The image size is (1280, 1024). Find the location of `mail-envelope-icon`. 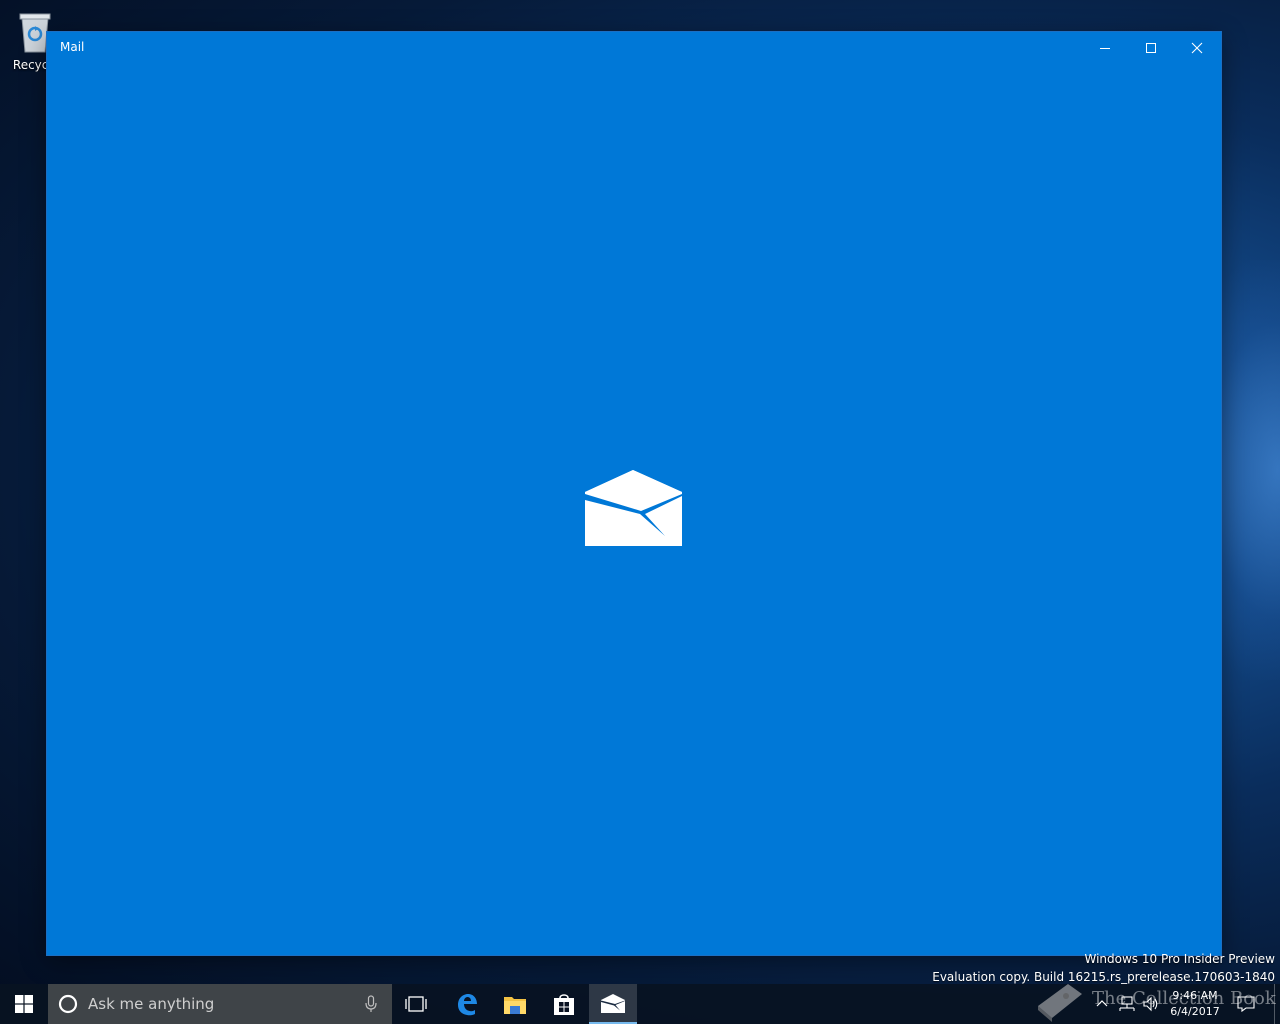

mail-envelope-icon is located at coordinates (633, 508).